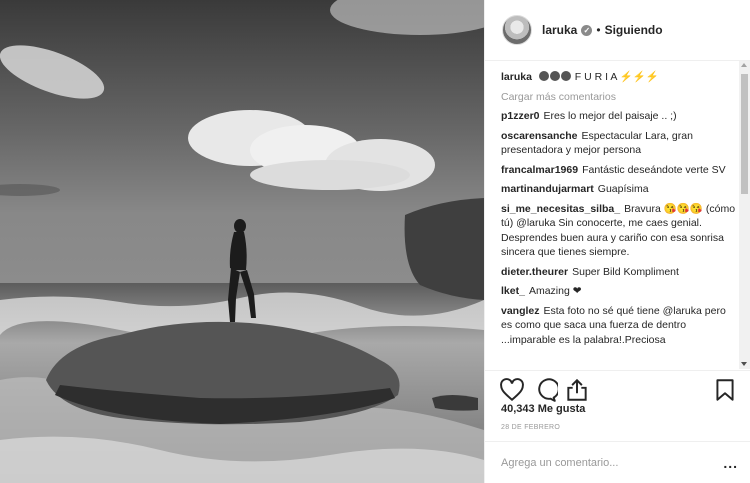 The height and width of the screenshot is (483, 750). Describe the element at coordinates (617, 97) in the screenshot. I see `load-more-comments-link: Cargar más comentarios` at that location.